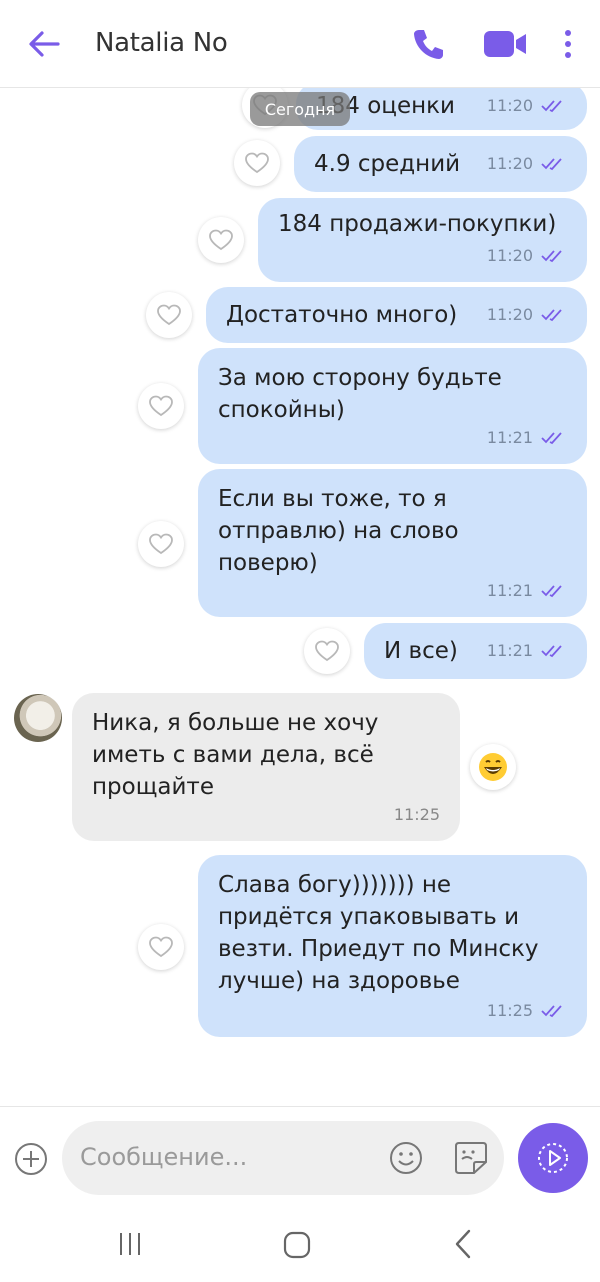  Describe the element at coordinates (300, 109) in the screenshot. I see `date-separator: Сегодня` at that location.